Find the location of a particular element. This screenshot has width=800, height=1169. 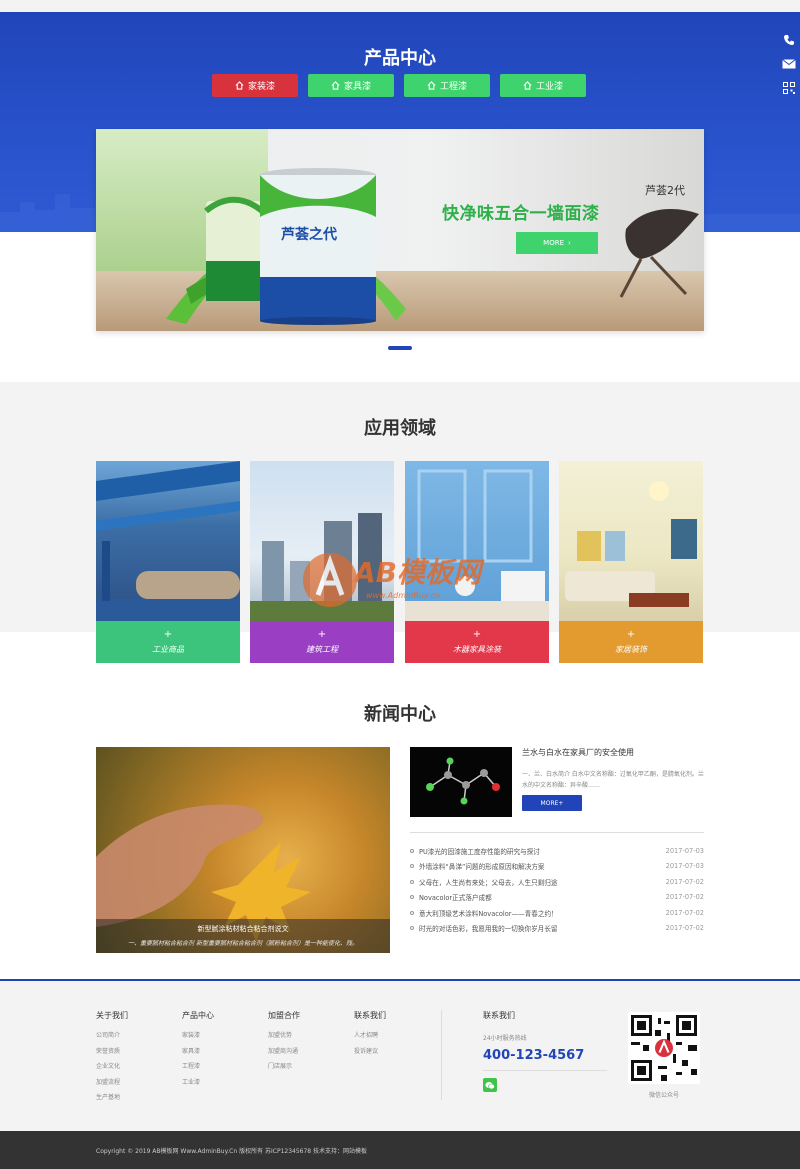

footer-link: 生产基地 is located at coordinates (112, 1100).